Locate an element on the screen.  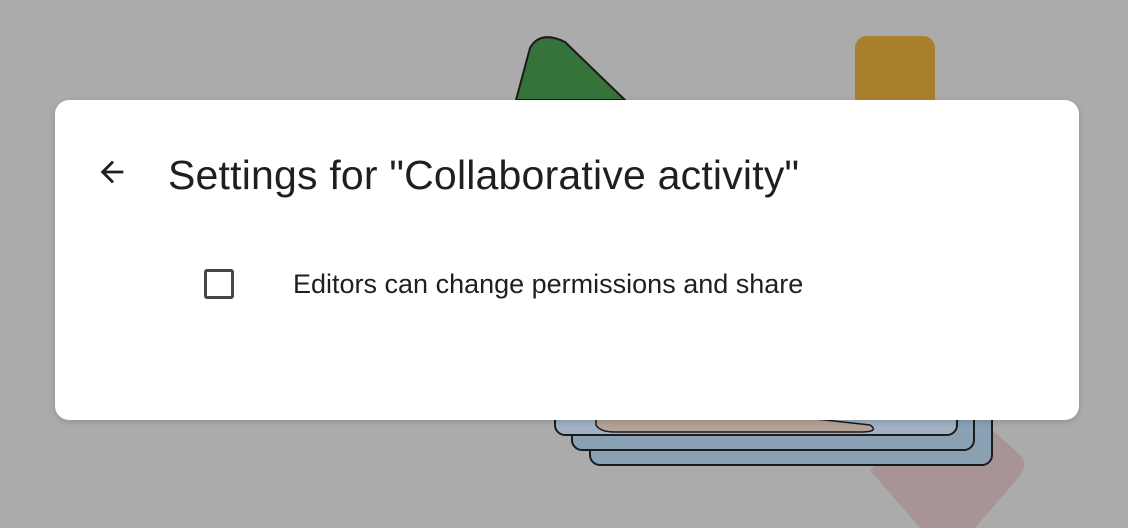
dialog-title: Settings for "Collaborative activity" is located at coordinates (484, 175).